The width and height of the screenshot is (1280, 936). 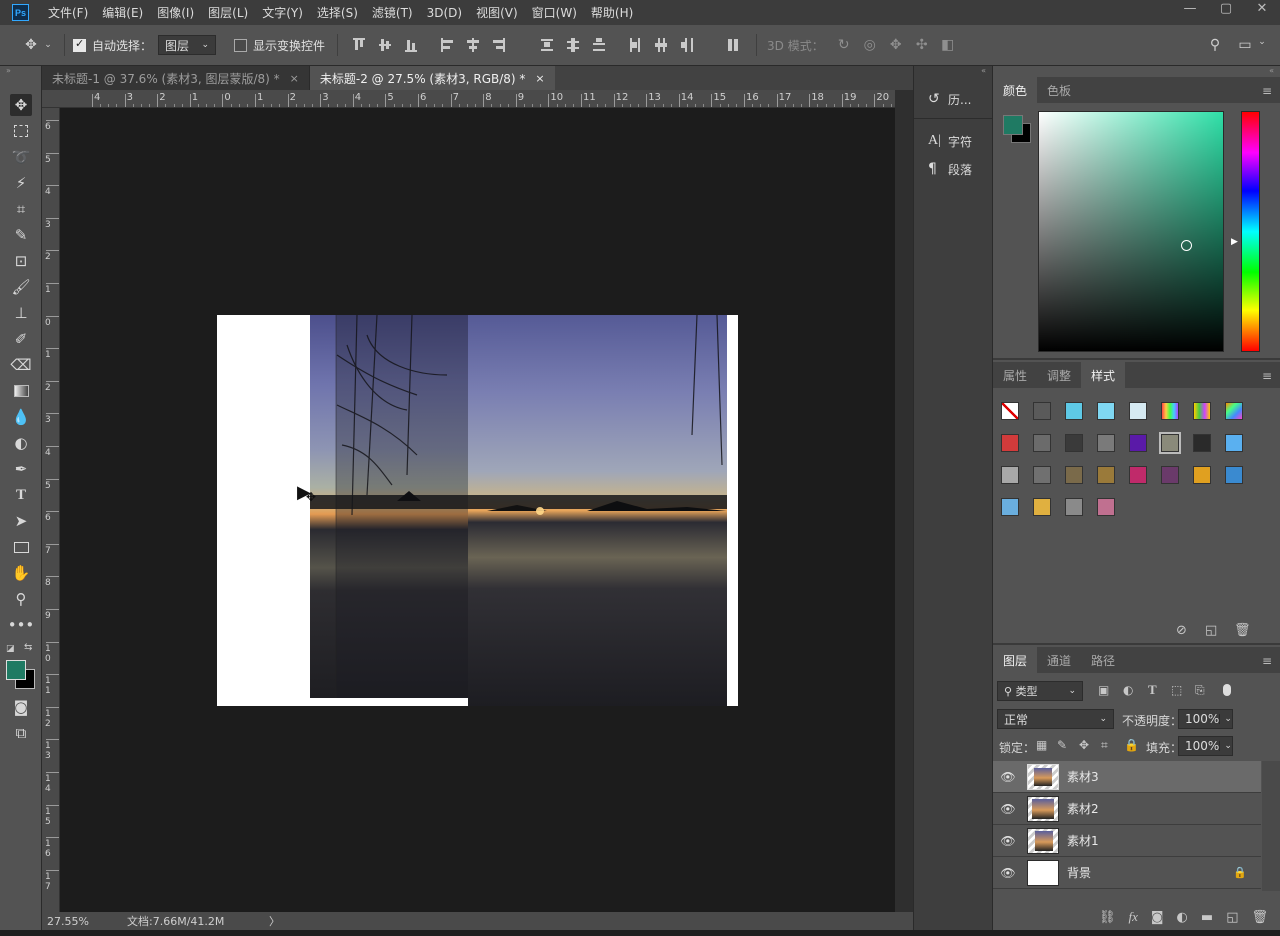 What do you see at coordinates (612, 12) in the screenshot?
I see `menu-help: 帮助(H)` at bounding box center [612, 12].